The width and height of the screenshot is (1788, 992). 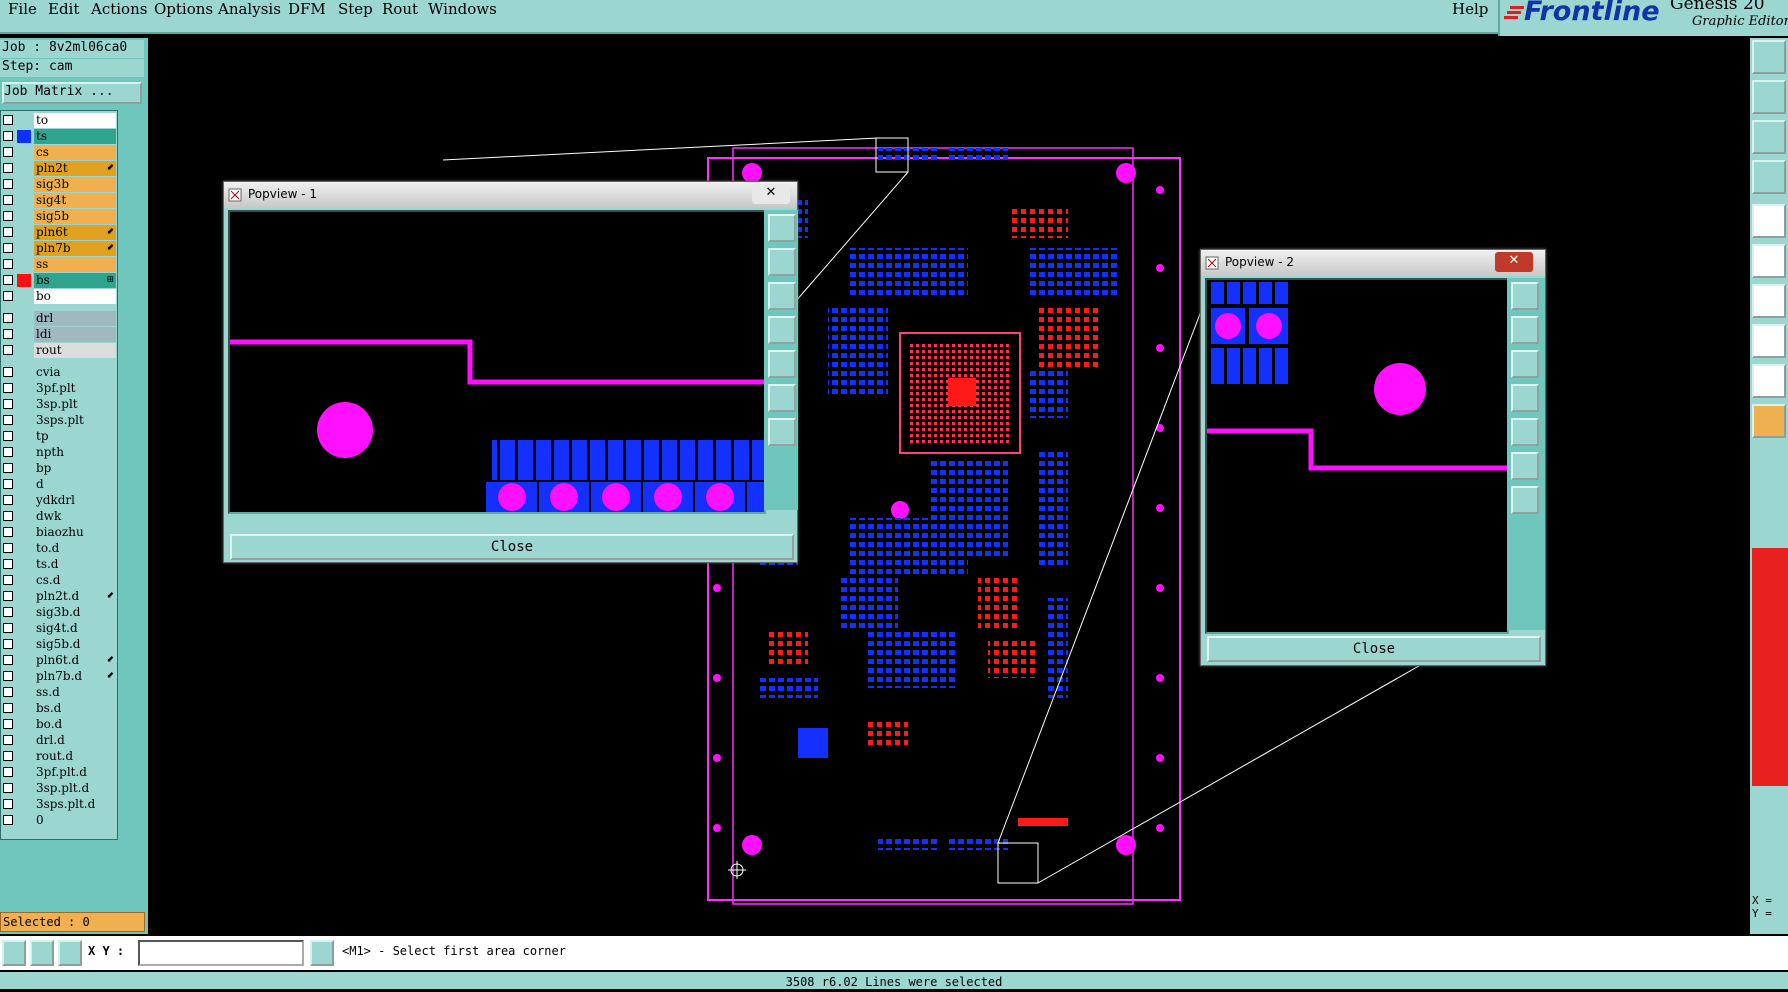 I want to click on tool-highlight-icon, so click(x=1769, y=381).